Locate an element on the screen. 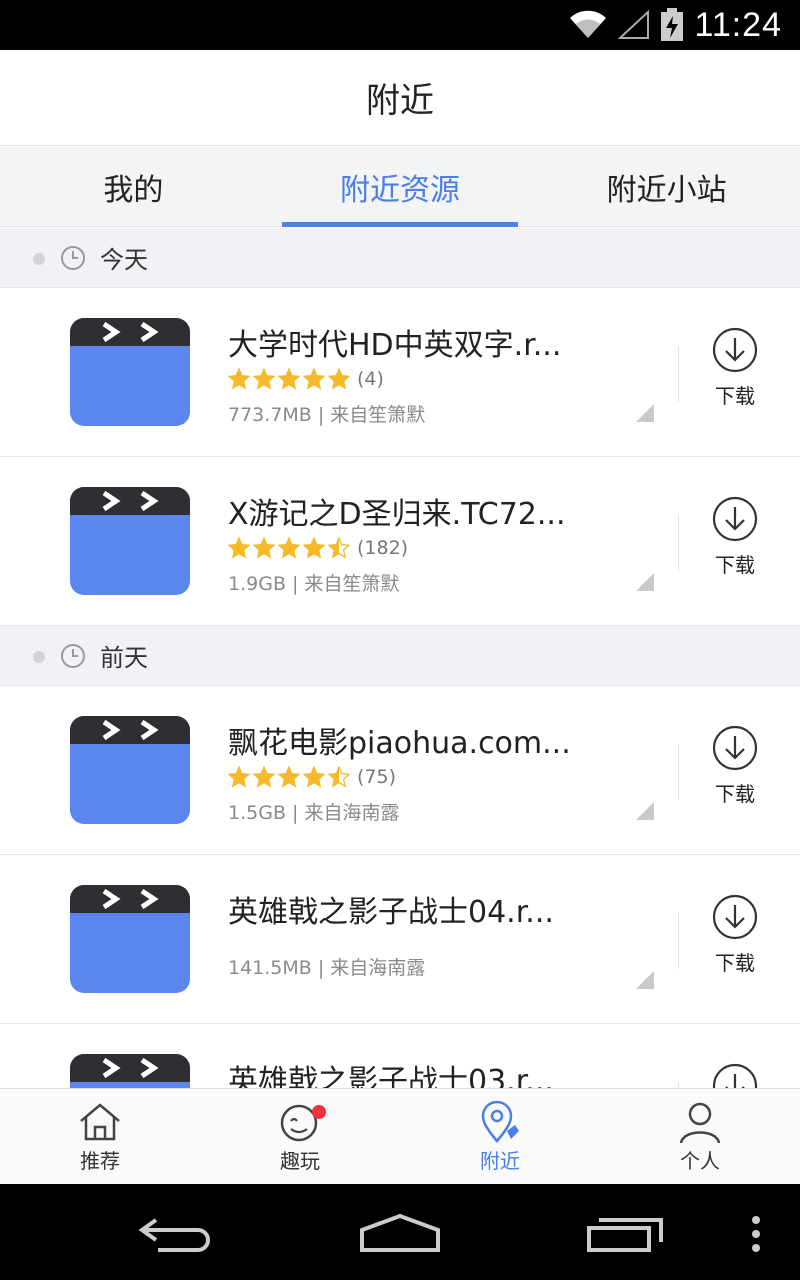  group-header-today: 今天 is located at coordinates (400, 258).